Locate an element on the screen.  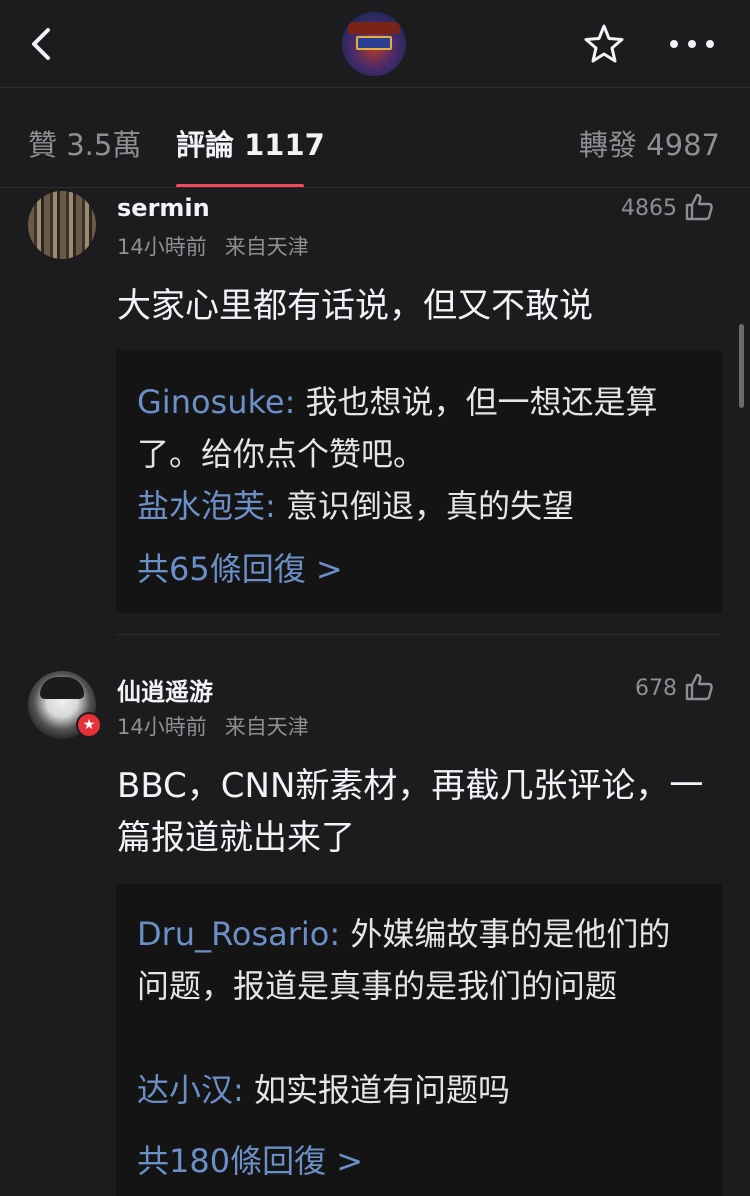
reply-text: 如实报道有问题吗 is located at coordinates (381, 1090).